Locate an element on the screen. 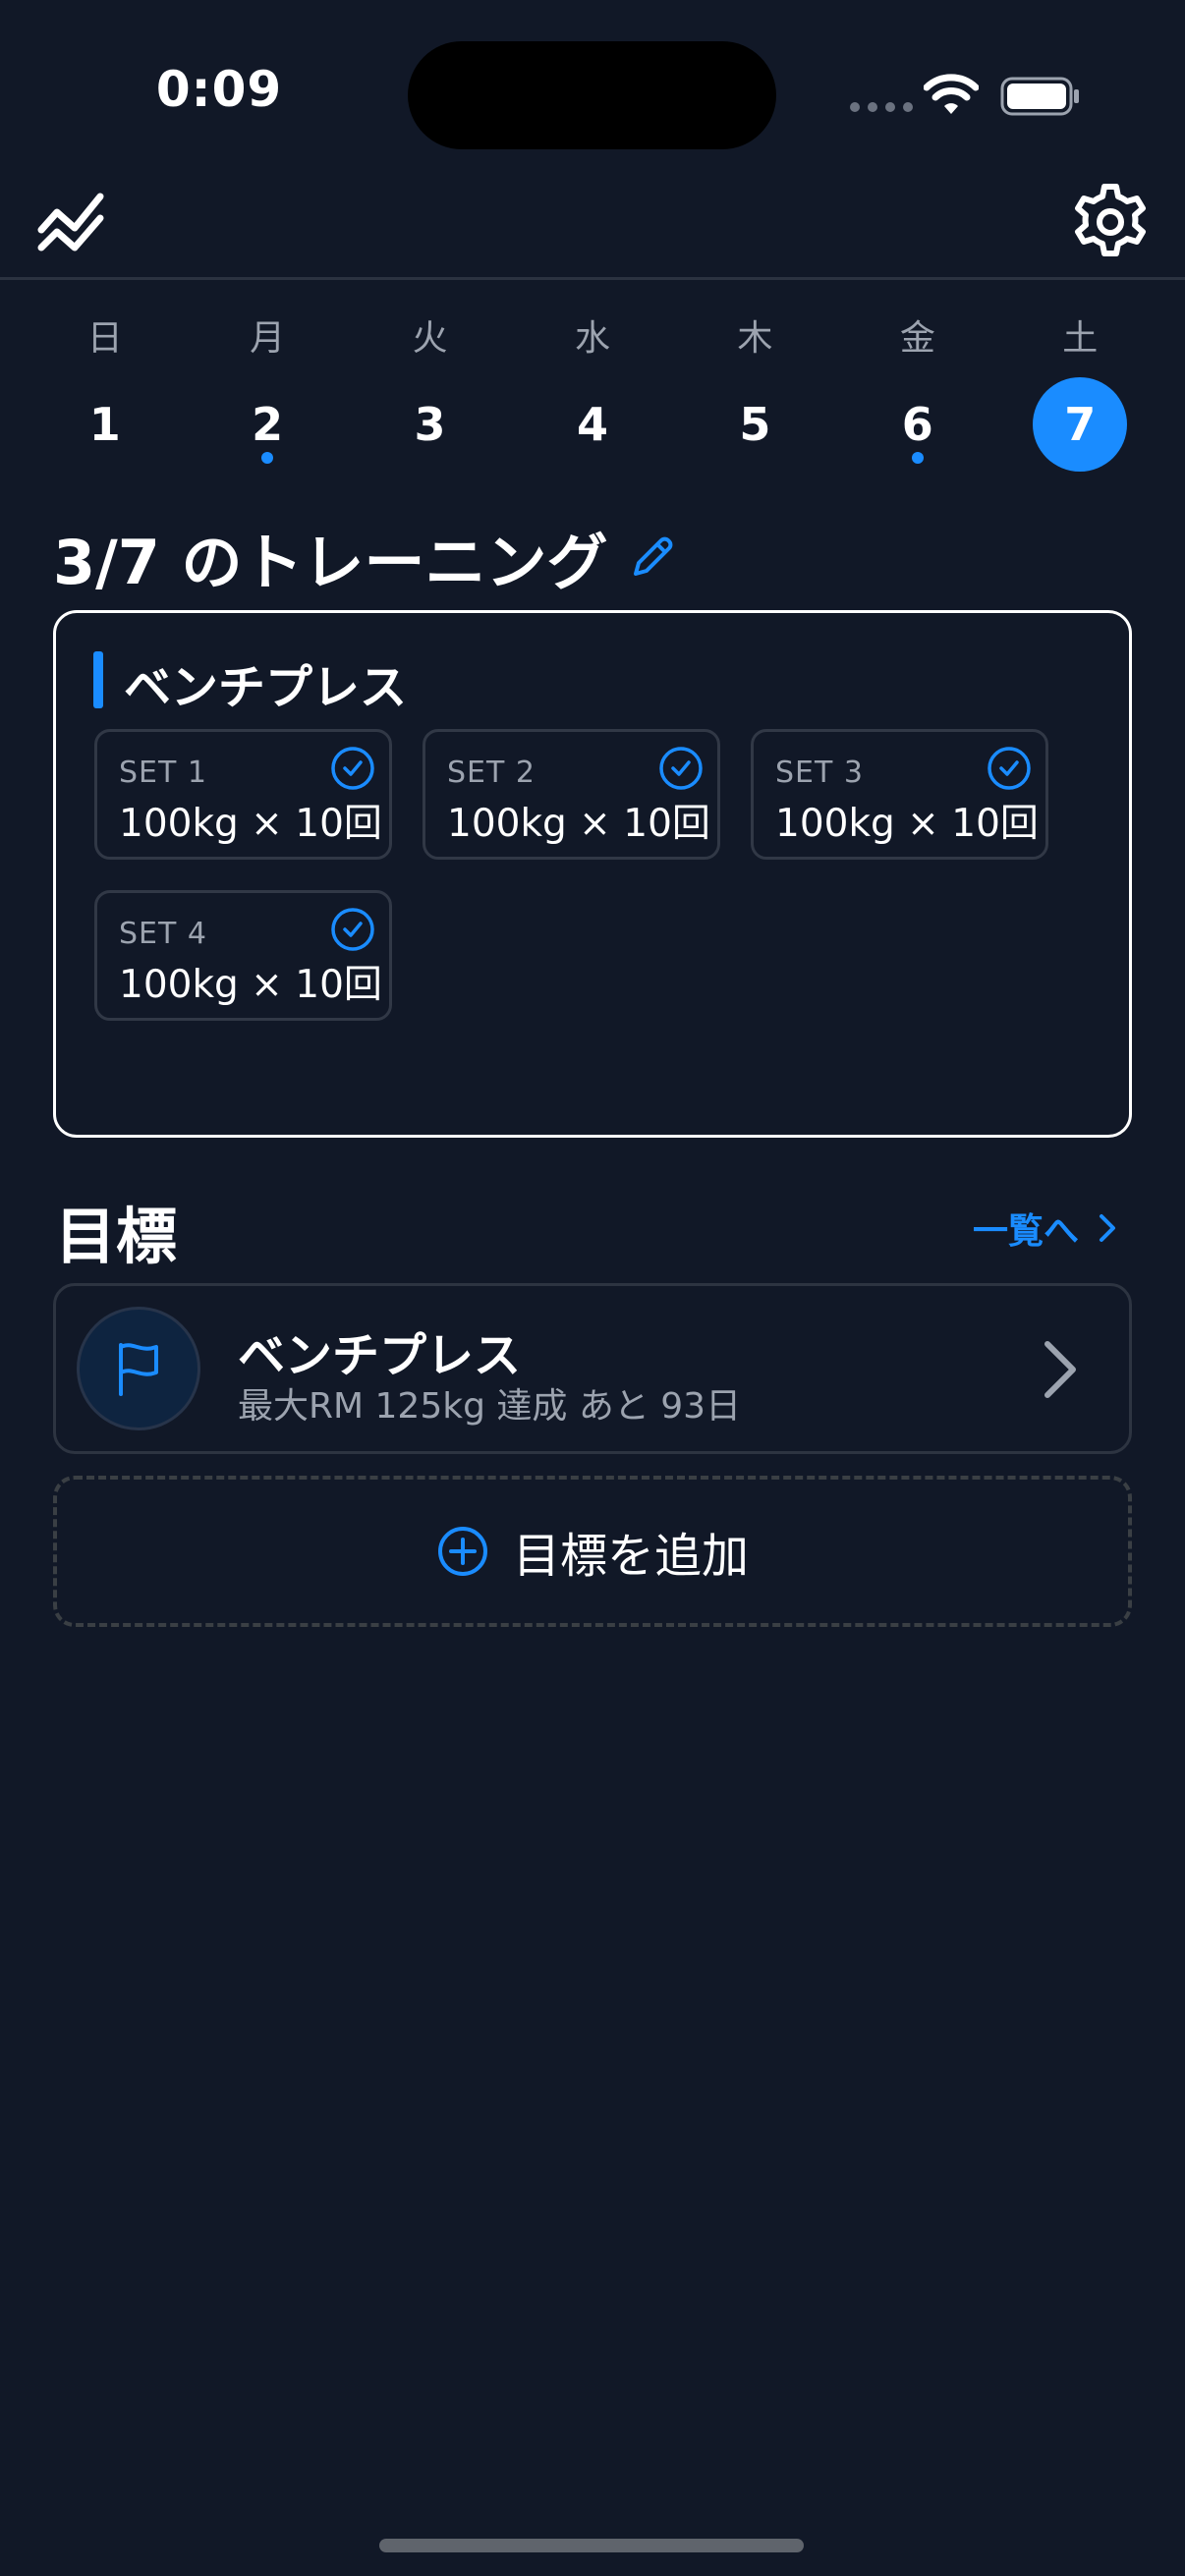 This screenshot has width=1185, height=2576. day-number: 4 is located at coordinates (592, 424).